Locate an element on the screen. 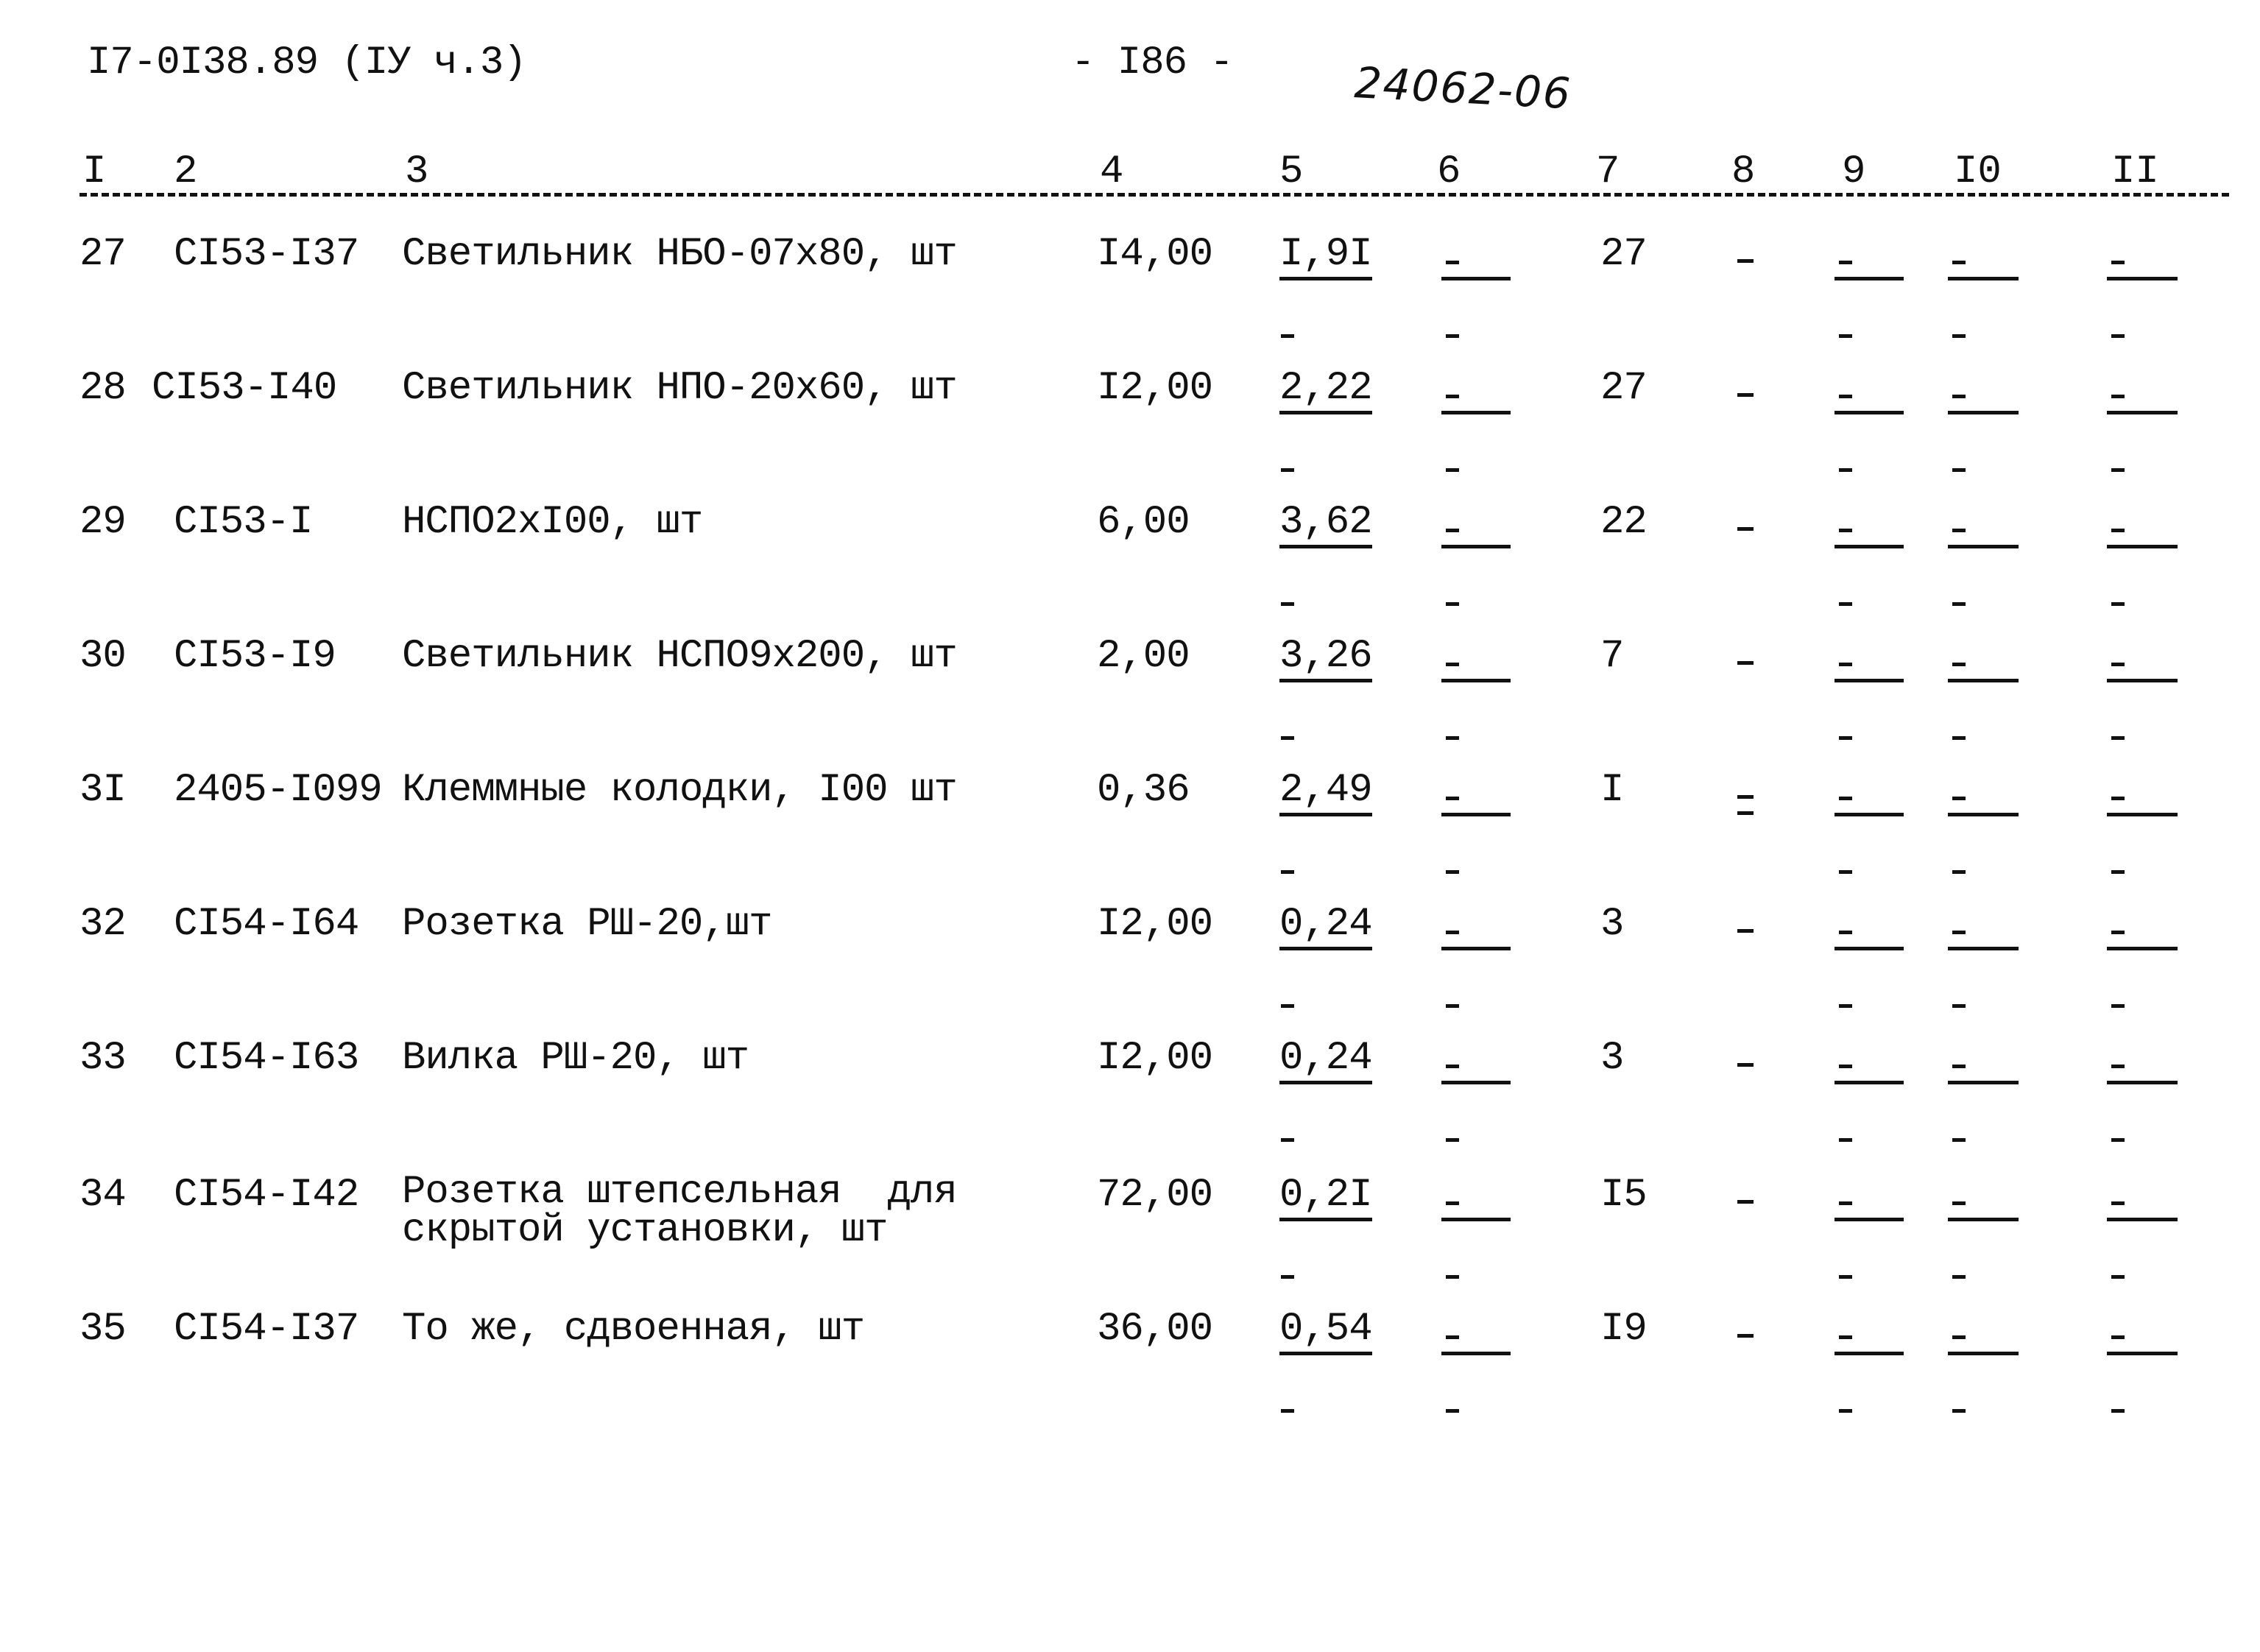  row-number: 35 is located at coordinates (103, 1329).